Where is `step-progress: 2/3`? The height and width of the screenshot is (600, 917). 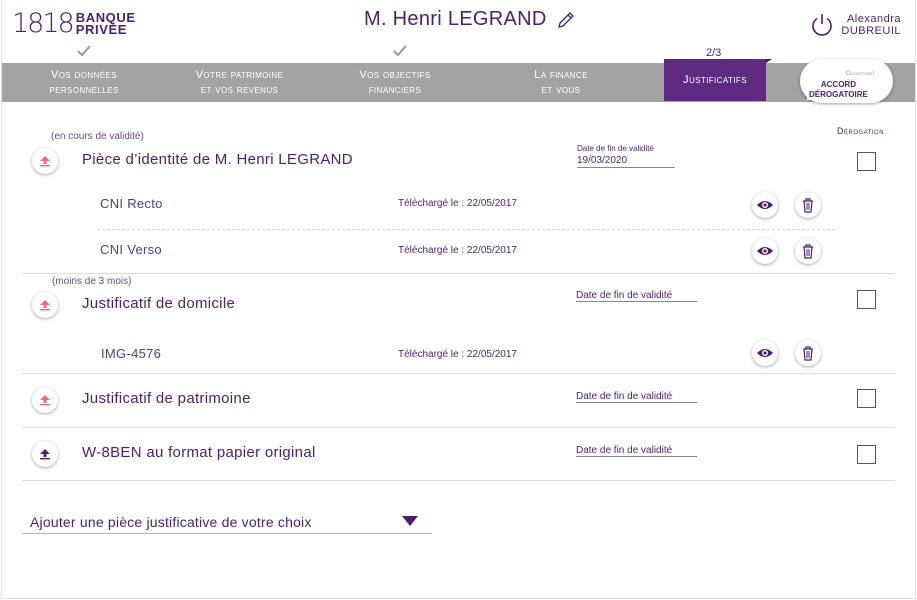
step-progress: 2/3 is located at coordinates (714, 53).